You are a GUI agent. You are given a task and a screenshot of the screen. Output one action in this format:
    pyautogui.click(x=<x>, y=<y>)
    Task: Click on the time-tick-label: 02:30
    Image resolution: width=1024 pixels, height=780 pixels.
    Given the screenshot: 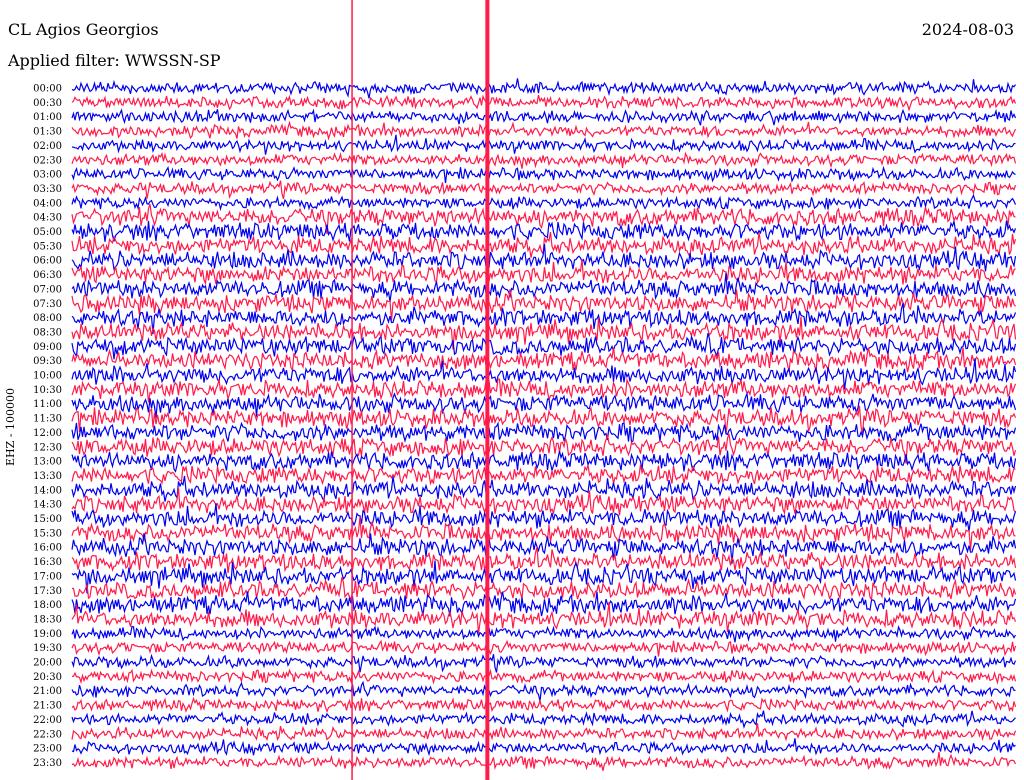 What is the action you would take?
    pyautogui.click(x=47, y=160)
    